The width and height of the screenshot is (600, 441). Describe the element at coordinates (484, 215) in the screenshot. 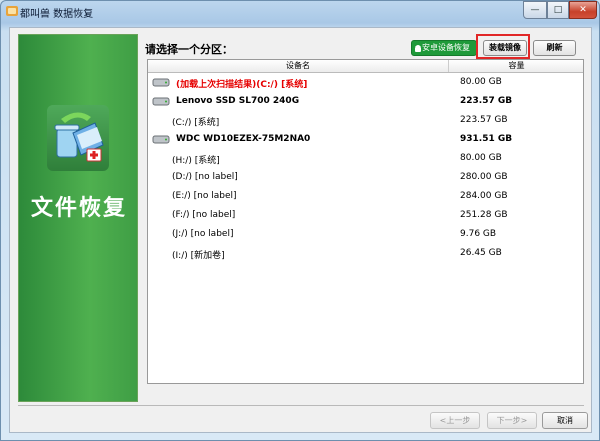

I see `row-capacity: 251.28 GB` at that location.